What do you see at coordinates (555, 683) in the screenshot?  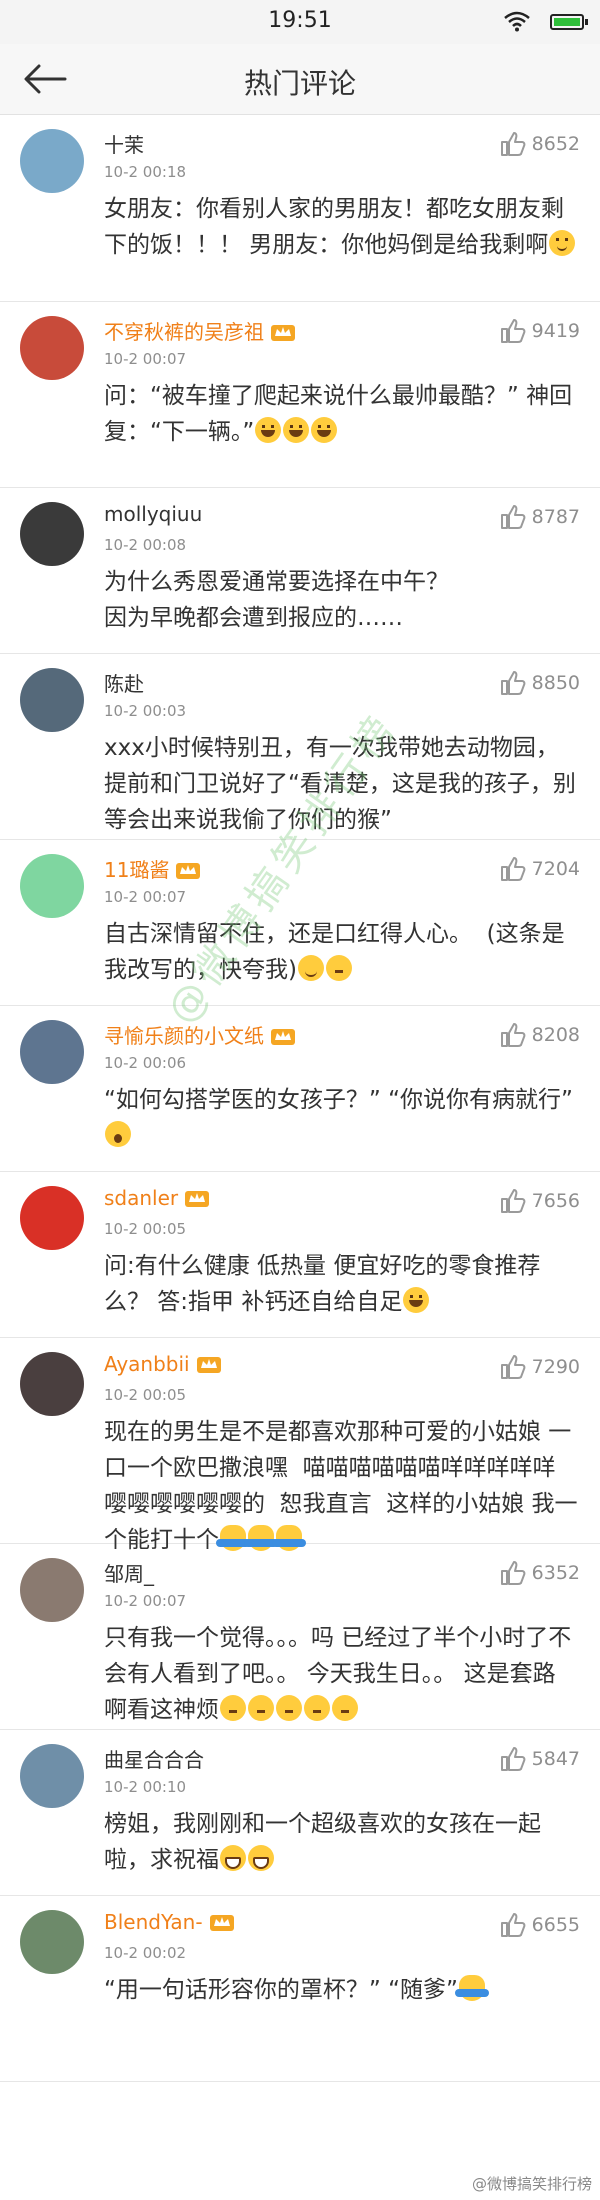 I see `like-count: 8850` at bounding box center [555, 683].